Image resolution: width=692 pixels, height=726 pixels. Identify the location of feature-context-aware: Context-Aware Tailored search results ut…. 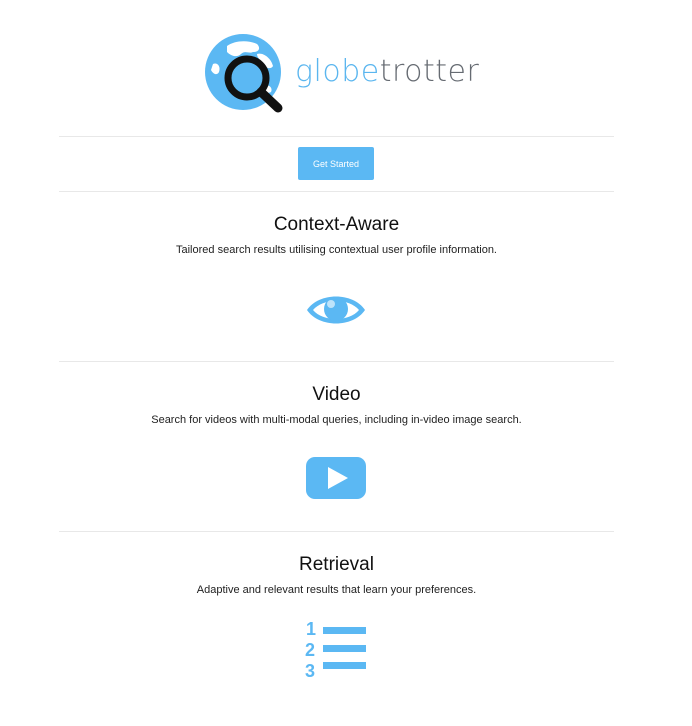
(336, 235).